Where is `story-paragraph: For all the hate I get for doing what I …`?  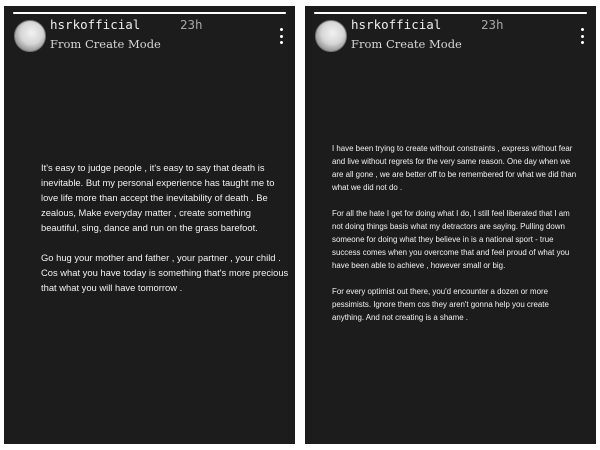
story-paragraph: For all the hate I get for doing what I … is located at coordinates (451, 239).